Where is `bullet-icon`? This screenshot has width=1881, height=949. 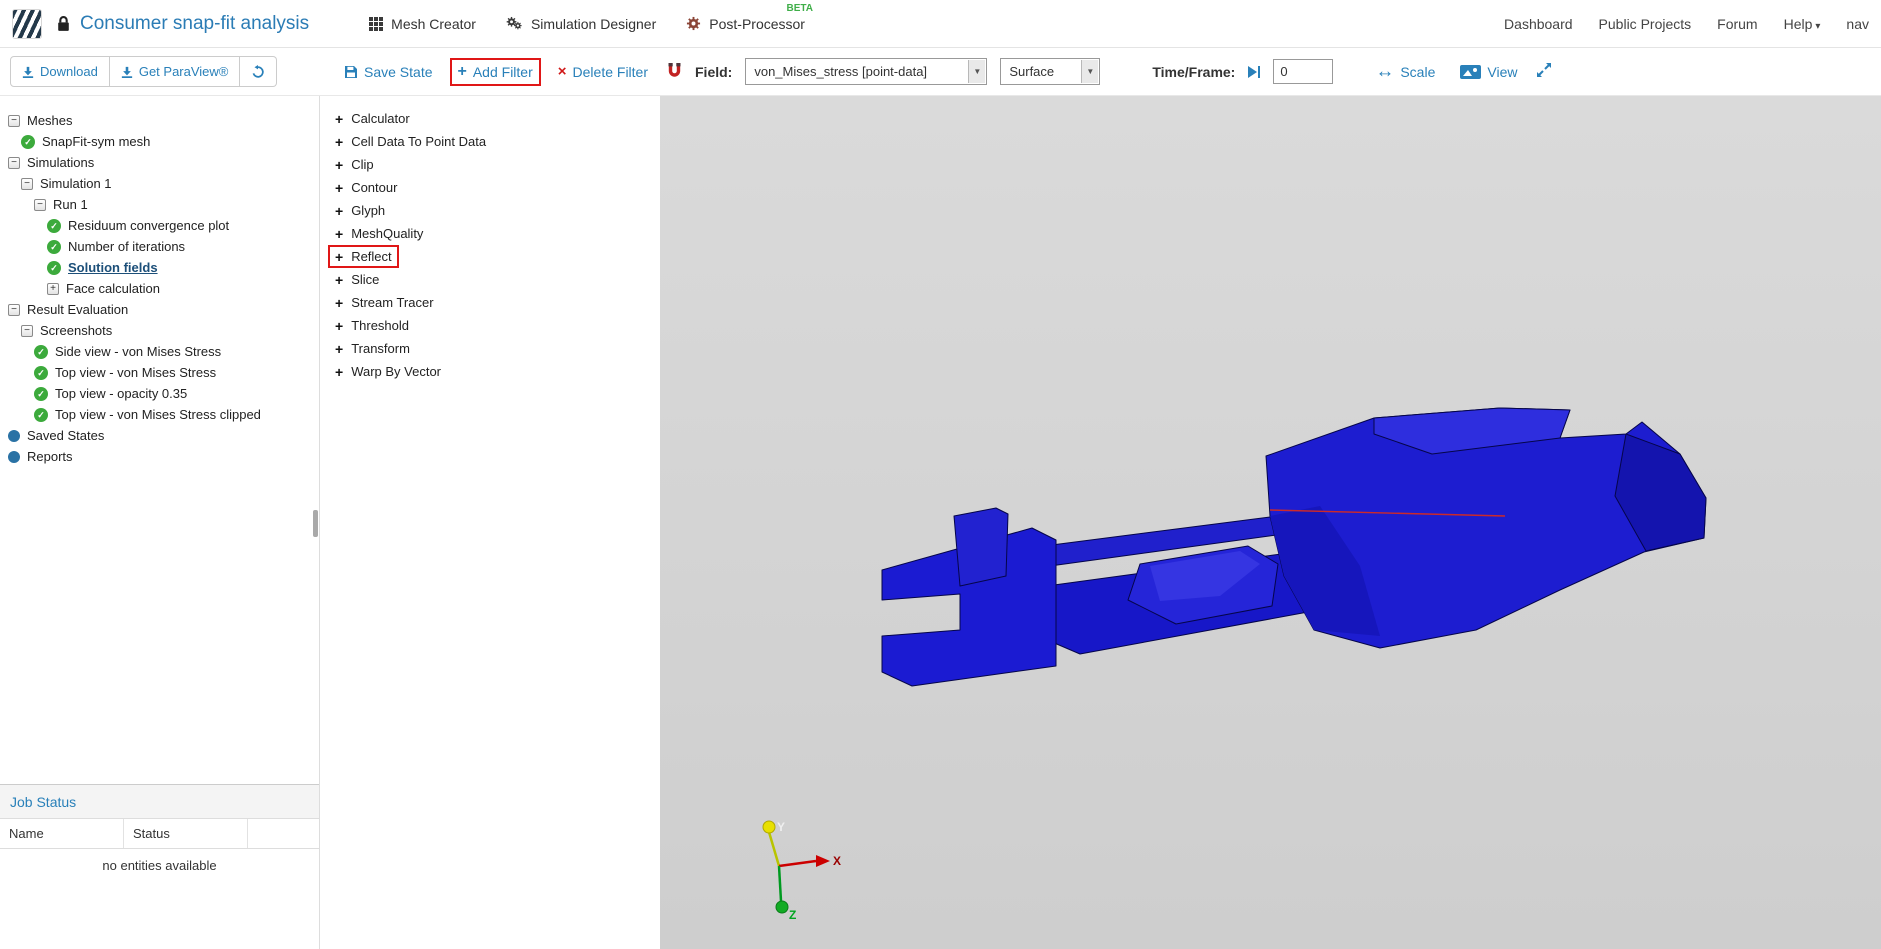
bullet-icon is located at coordinates (14, 456).